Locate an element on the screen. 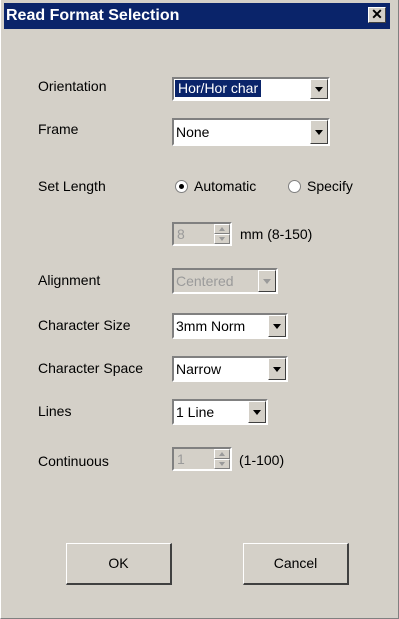 This screenshot has width=399, height=619. close-button: ✕ is located at coordinates (377, 15).